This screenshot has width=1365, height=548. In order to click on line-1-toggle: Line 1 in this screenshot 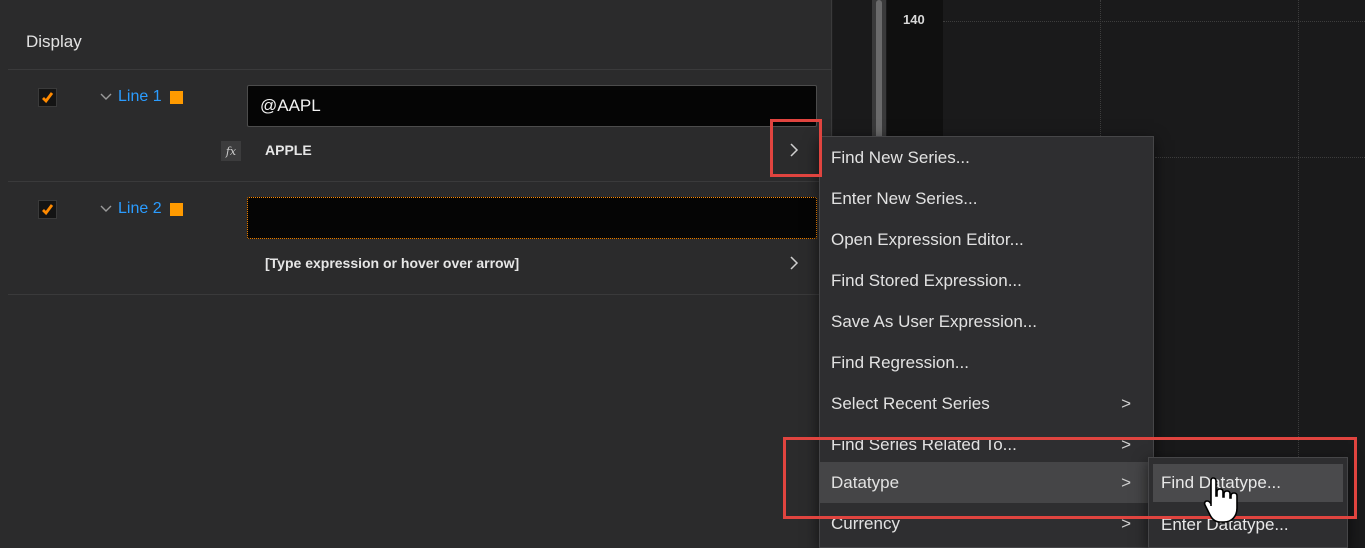, I will do `click(141, 97)`.